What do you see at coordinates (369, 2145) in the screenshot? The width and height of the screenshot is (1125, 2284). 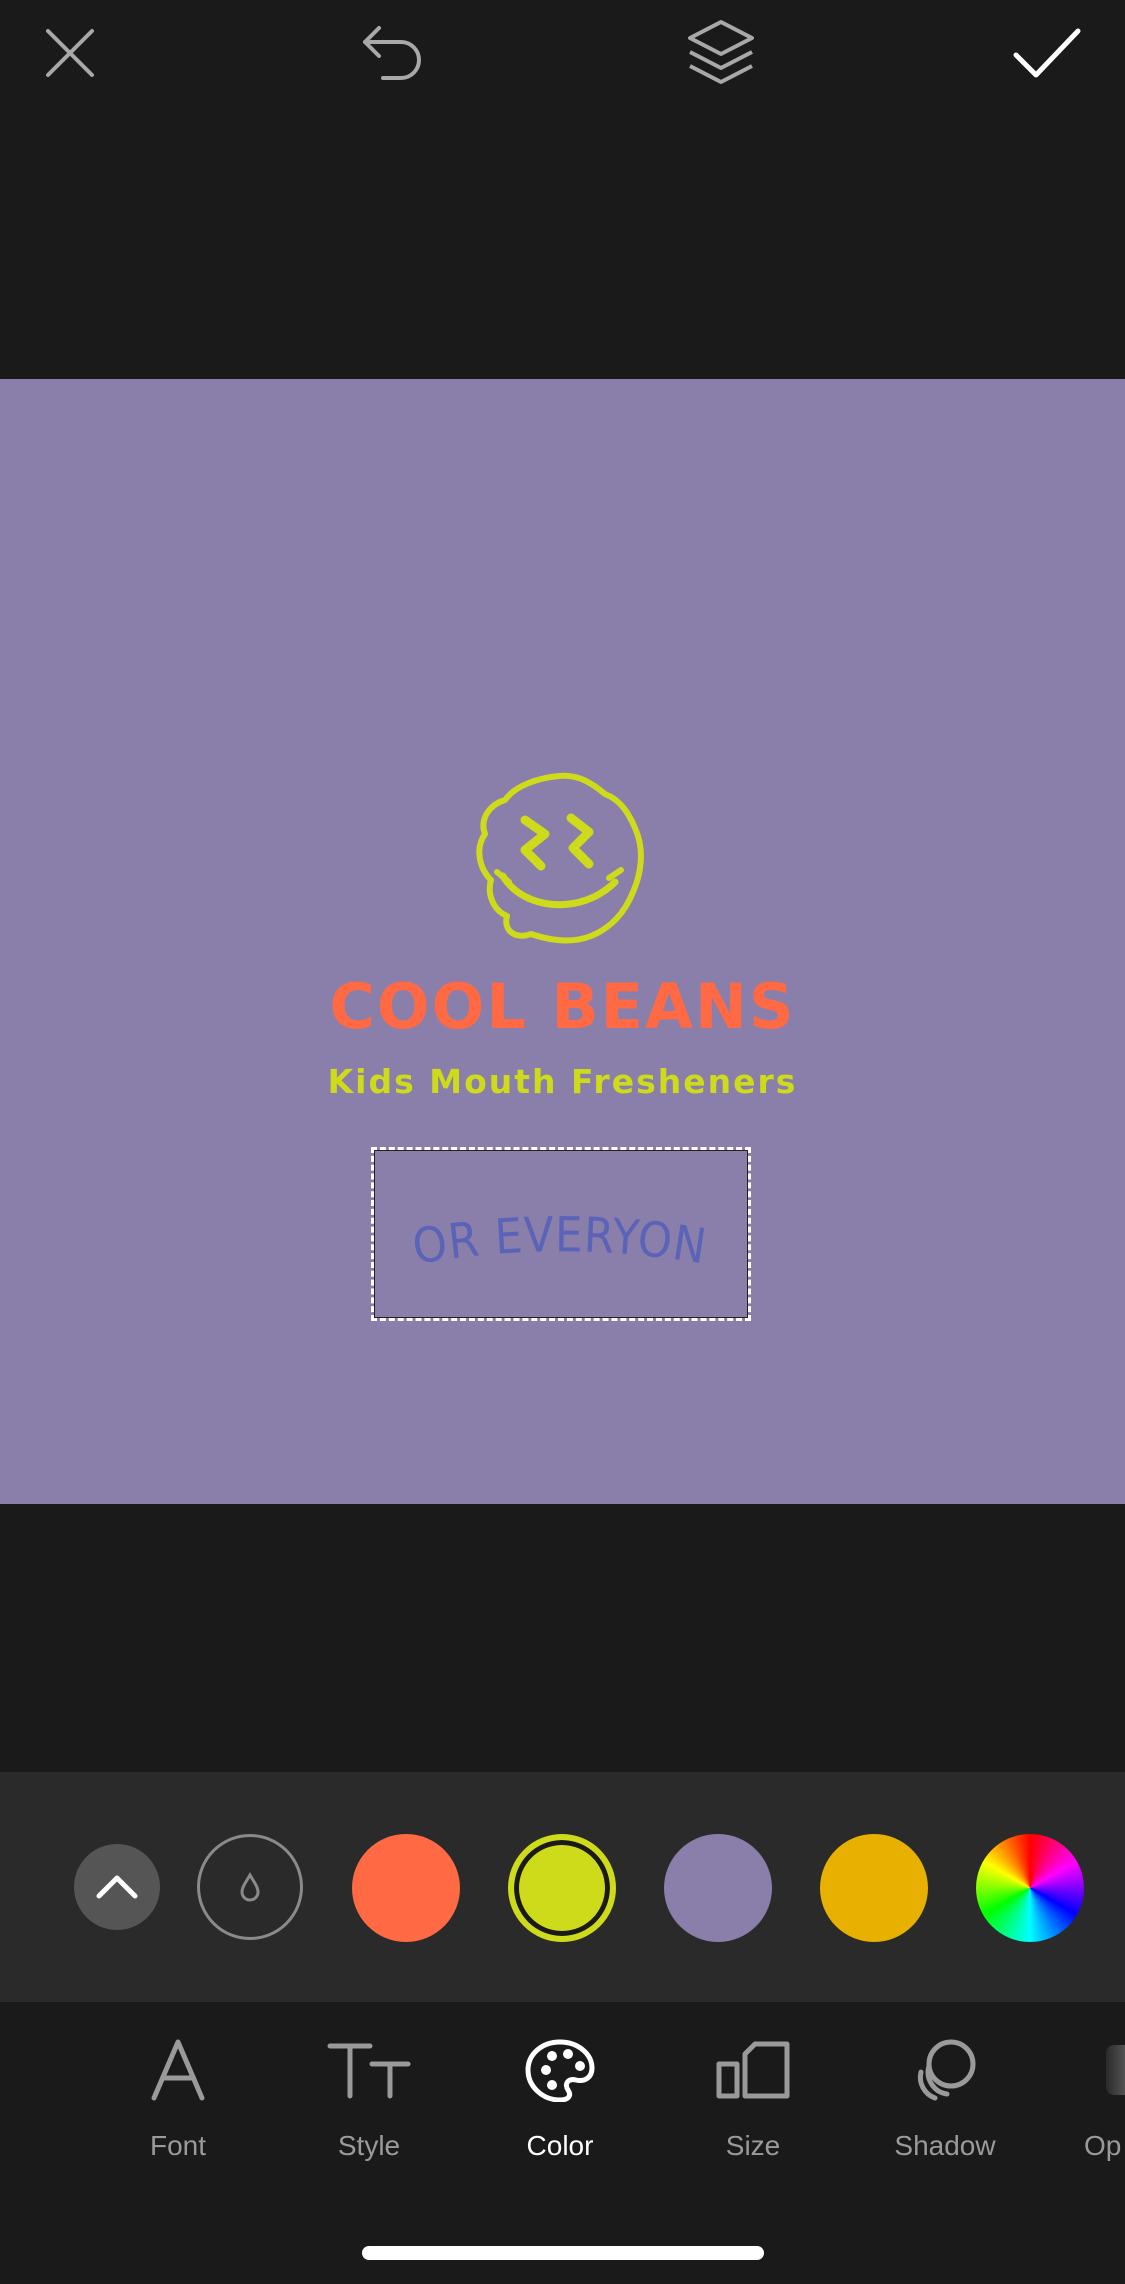 I see `tab-style-label: Style` at bounding box center [369, 2145].